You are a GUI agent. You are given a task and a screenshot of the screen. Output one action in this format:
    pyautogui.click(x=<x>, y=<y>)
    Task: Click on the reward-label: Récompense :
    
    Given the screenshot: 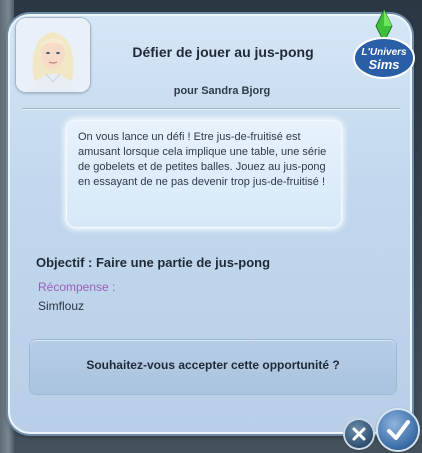 What is the action you would take?
    pyautogui.click(x=77, y=287)
    